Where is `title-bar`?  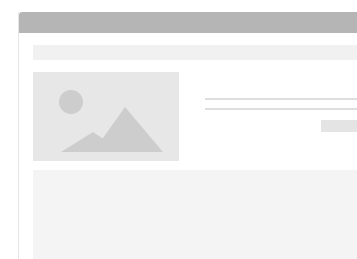
title-bar is located at coordinates (188, 22).